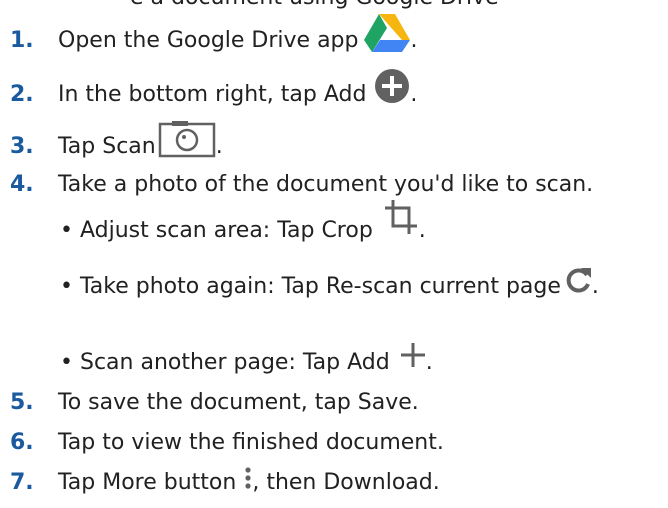 The image size is (668, 508). Describe the element at coordinates (392, 88) in the screenshot. I see `add-circle-icon` at that location.